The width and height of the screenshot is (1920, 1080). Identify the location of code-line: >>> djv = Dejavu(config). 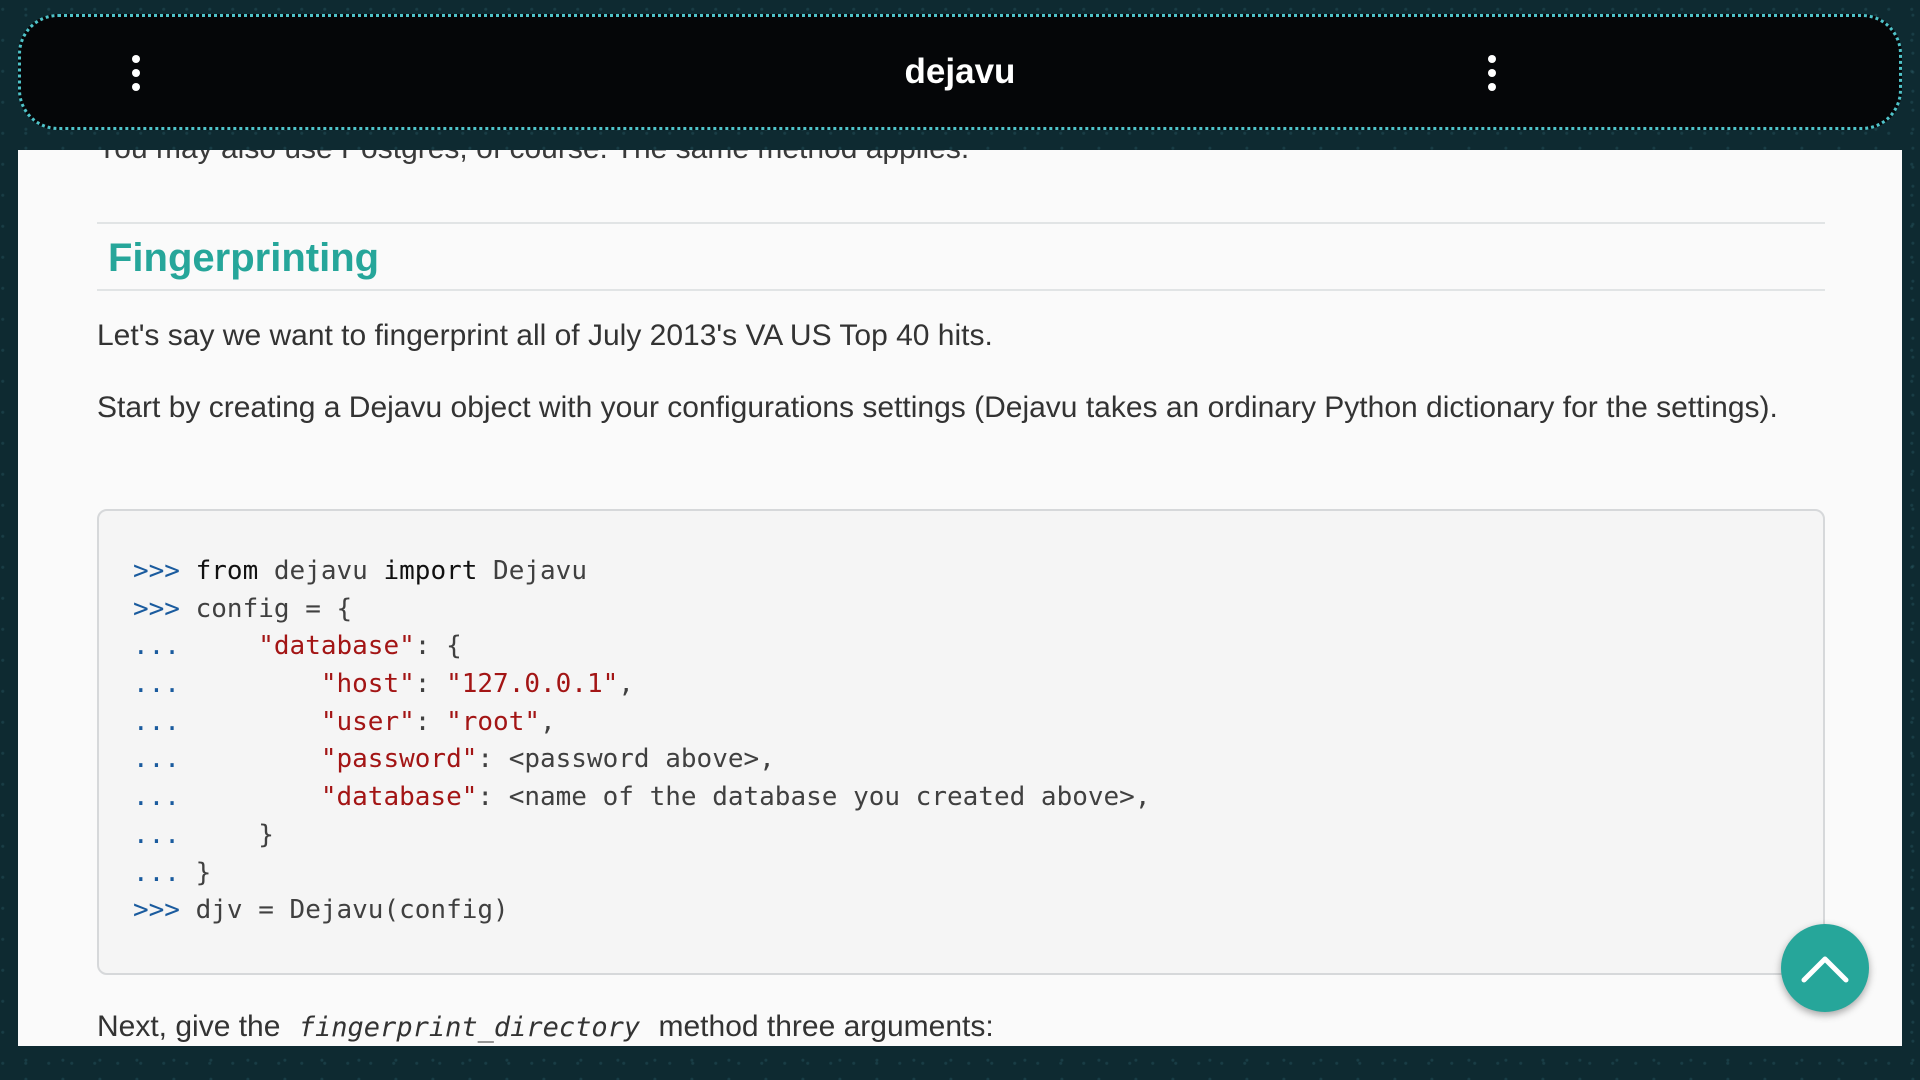
(641, 911).